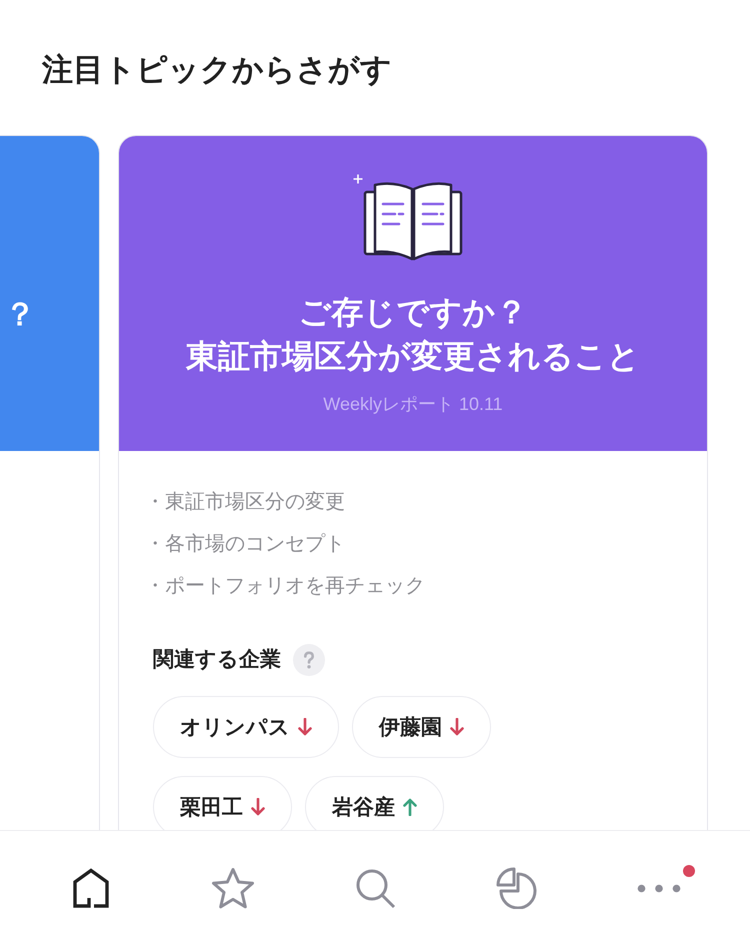  I want to click on open-book-icon, so click(413, 221).